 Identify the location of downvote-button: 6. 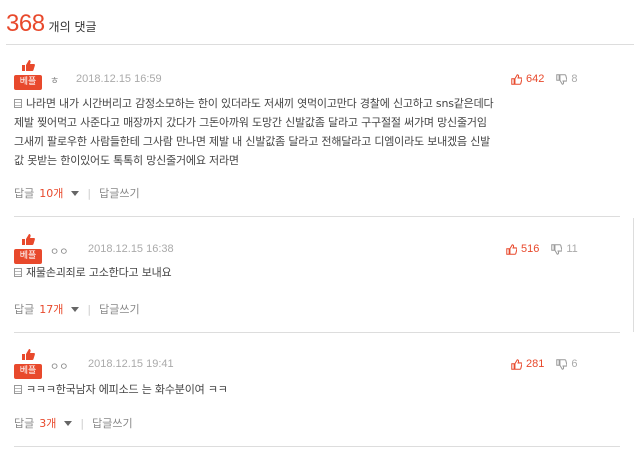
(566, 364).